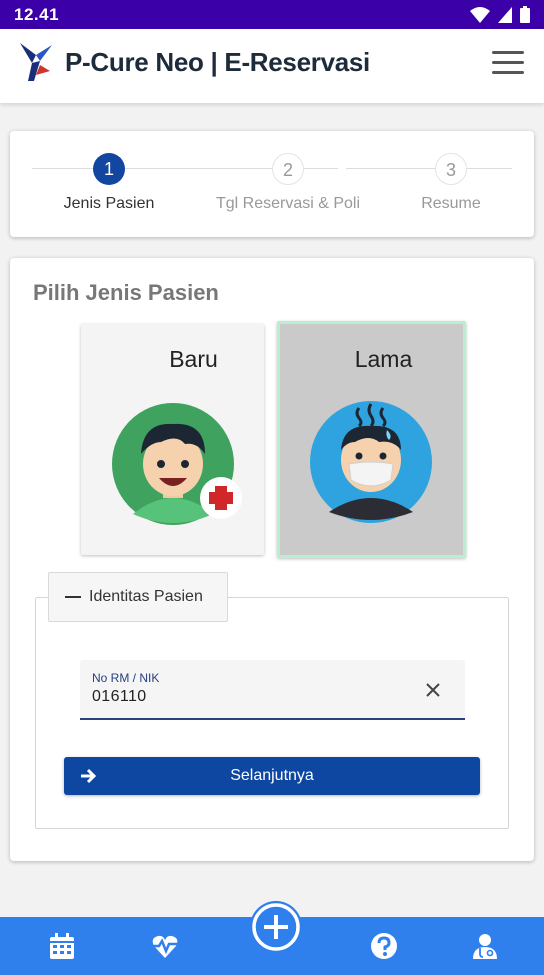 This screenshot has height=975, width=544. I want to click on signal-icon, so click(505, 14).